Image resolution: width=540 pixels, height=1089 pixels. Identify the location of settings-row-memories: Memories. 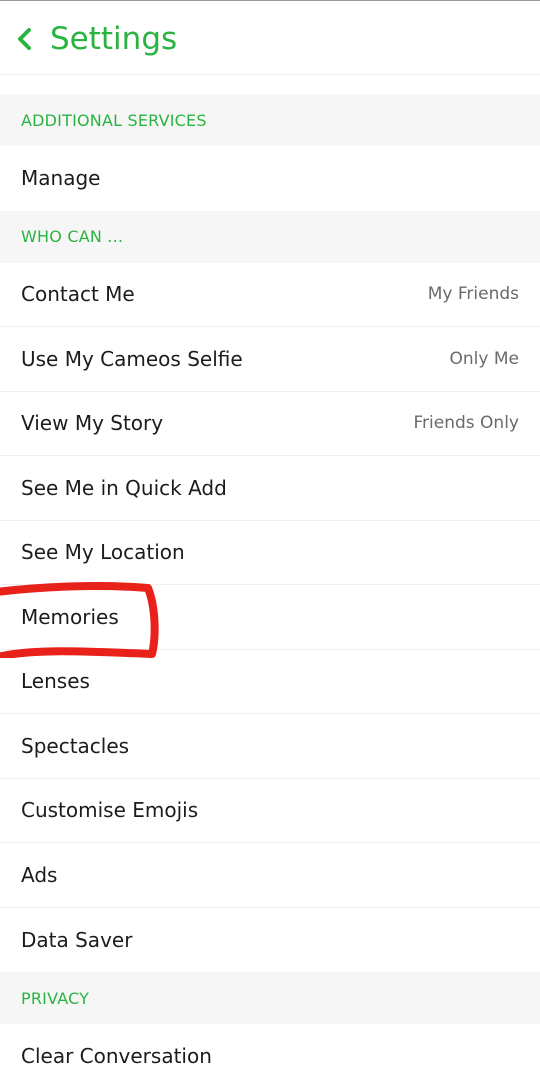
(270, 617).